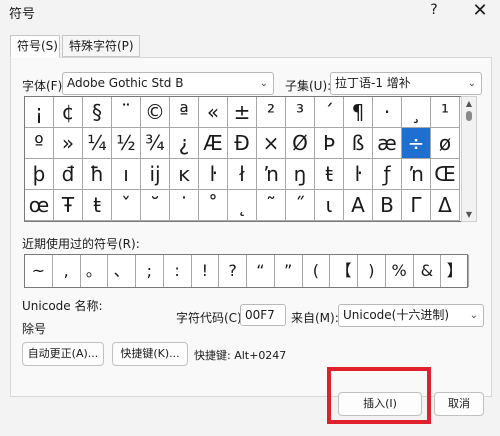  What do you see at coordinates (68, 112) in the screenshot?
I see `symbol-cell: ¢` at bounding box center [68, 112].